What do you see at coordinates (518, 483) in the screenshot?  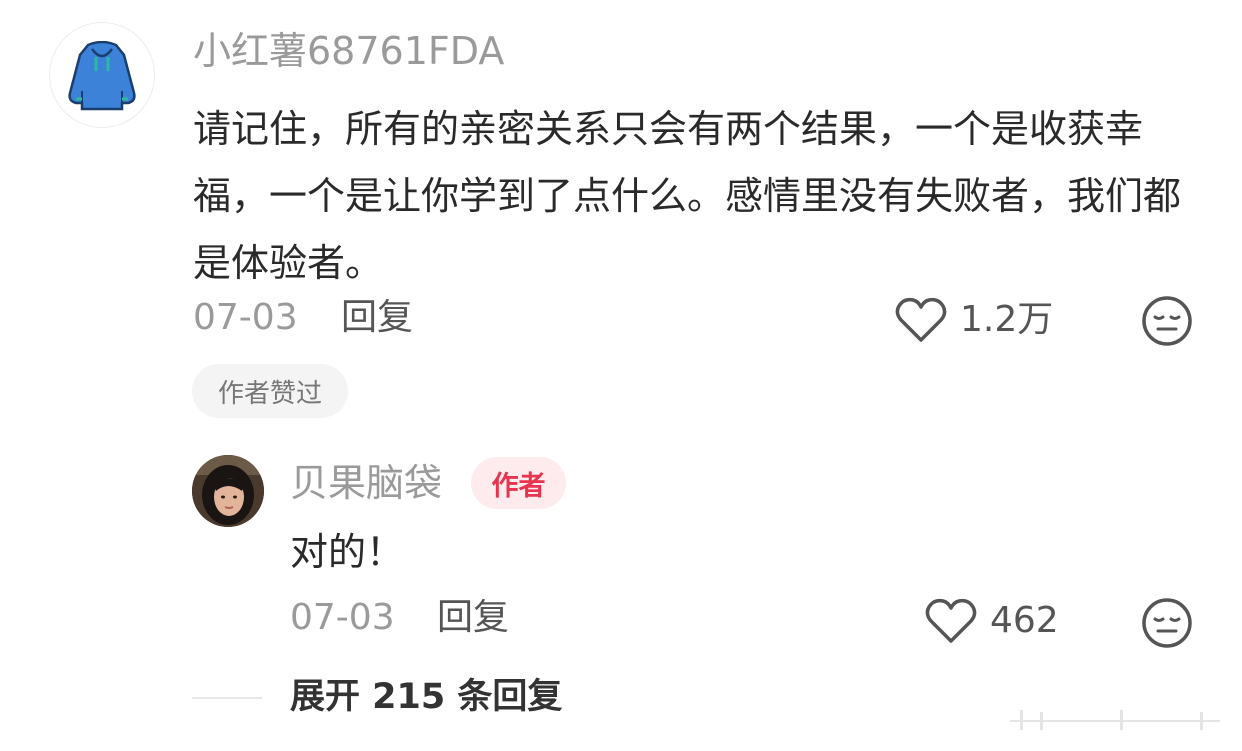 I see `author-badge: 作者` at bounding box center [518, 483].